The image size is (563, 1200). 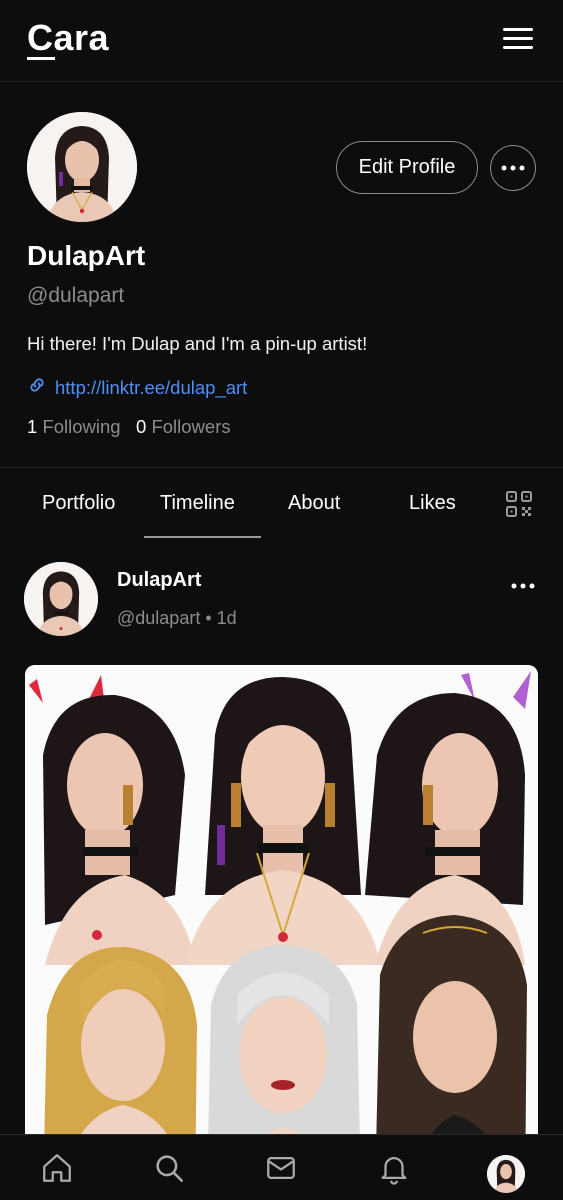 What do you see at coordinates (32, 426) in the screenshot?
I see `following-count: 1` at bounding box center [32, 426].